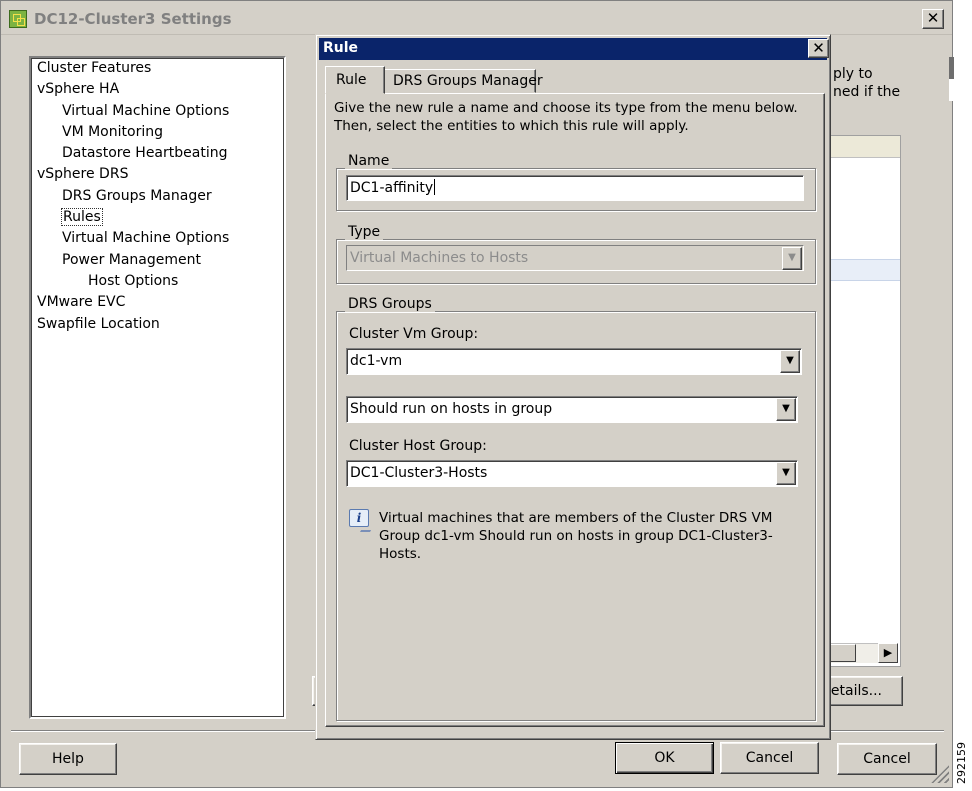 The image size is (972, 791). I want to click on tab-rule: Rule, so click(355, 80).